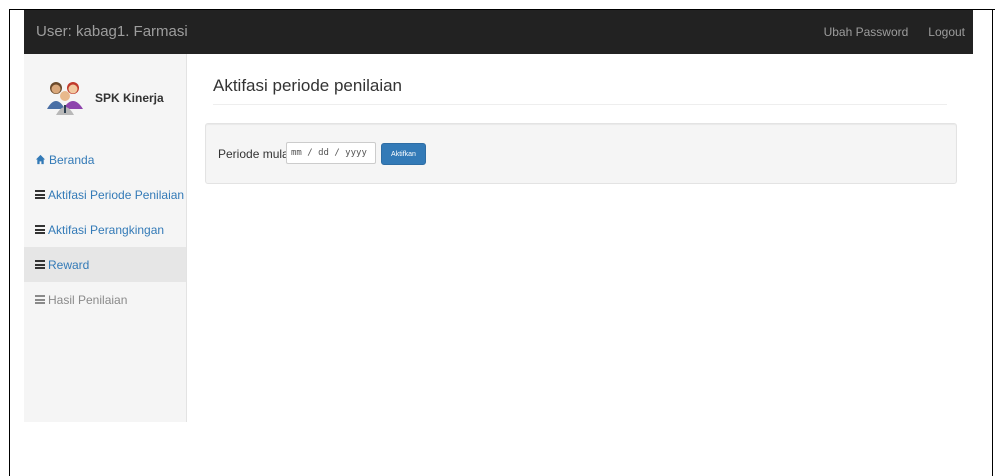 This screenshot has width=995, height=476. I want to click on period-start-date-input: mm / dd / yyyy, so click(331, 153).